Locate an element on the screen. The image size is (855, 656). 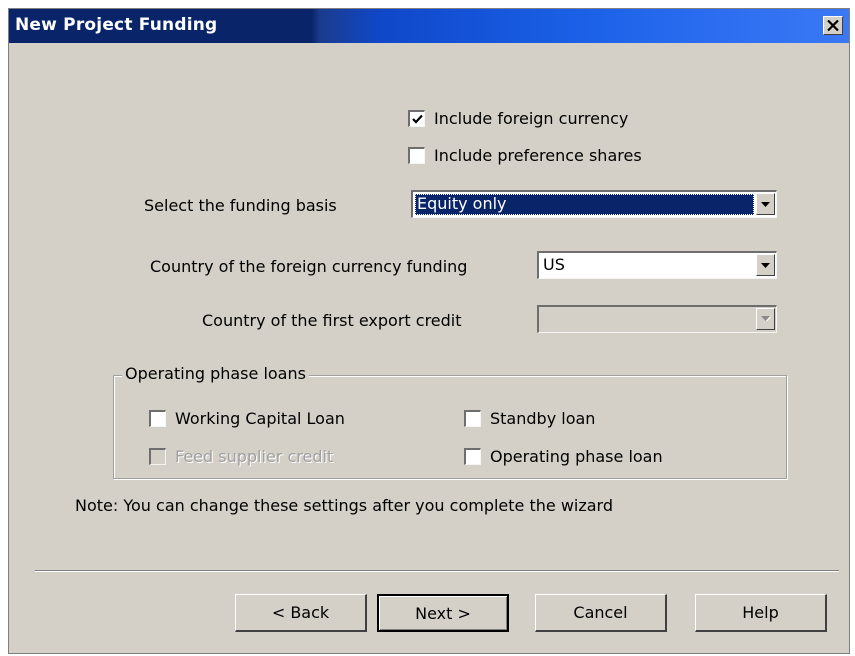
title-bar: New Project Funding is located at coordinates (429, 26).